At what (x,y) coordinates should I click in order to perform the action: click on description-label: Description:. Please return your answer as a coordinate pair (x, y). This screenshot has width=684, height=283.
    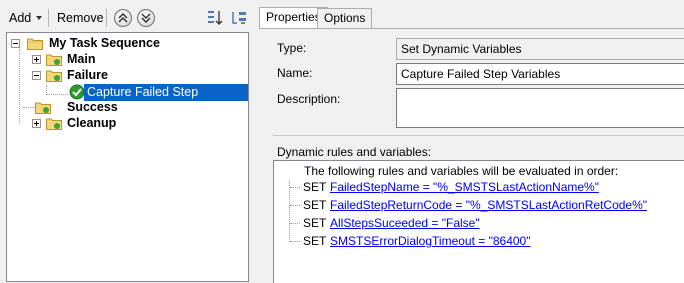
    Looking at the image, I should click on (309, 99).